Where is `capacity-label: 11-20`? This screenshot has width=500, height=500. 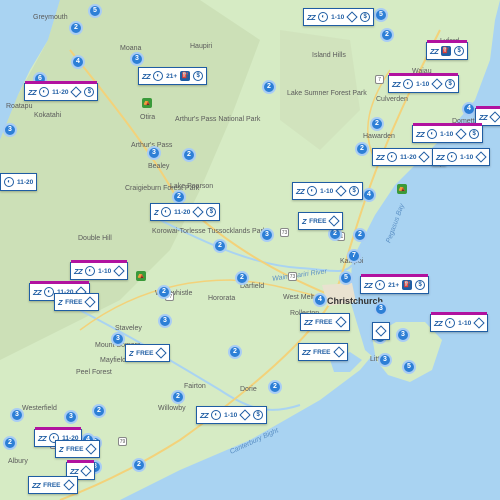
capacity-label: 11-20 is located at coordinates (182, 212).